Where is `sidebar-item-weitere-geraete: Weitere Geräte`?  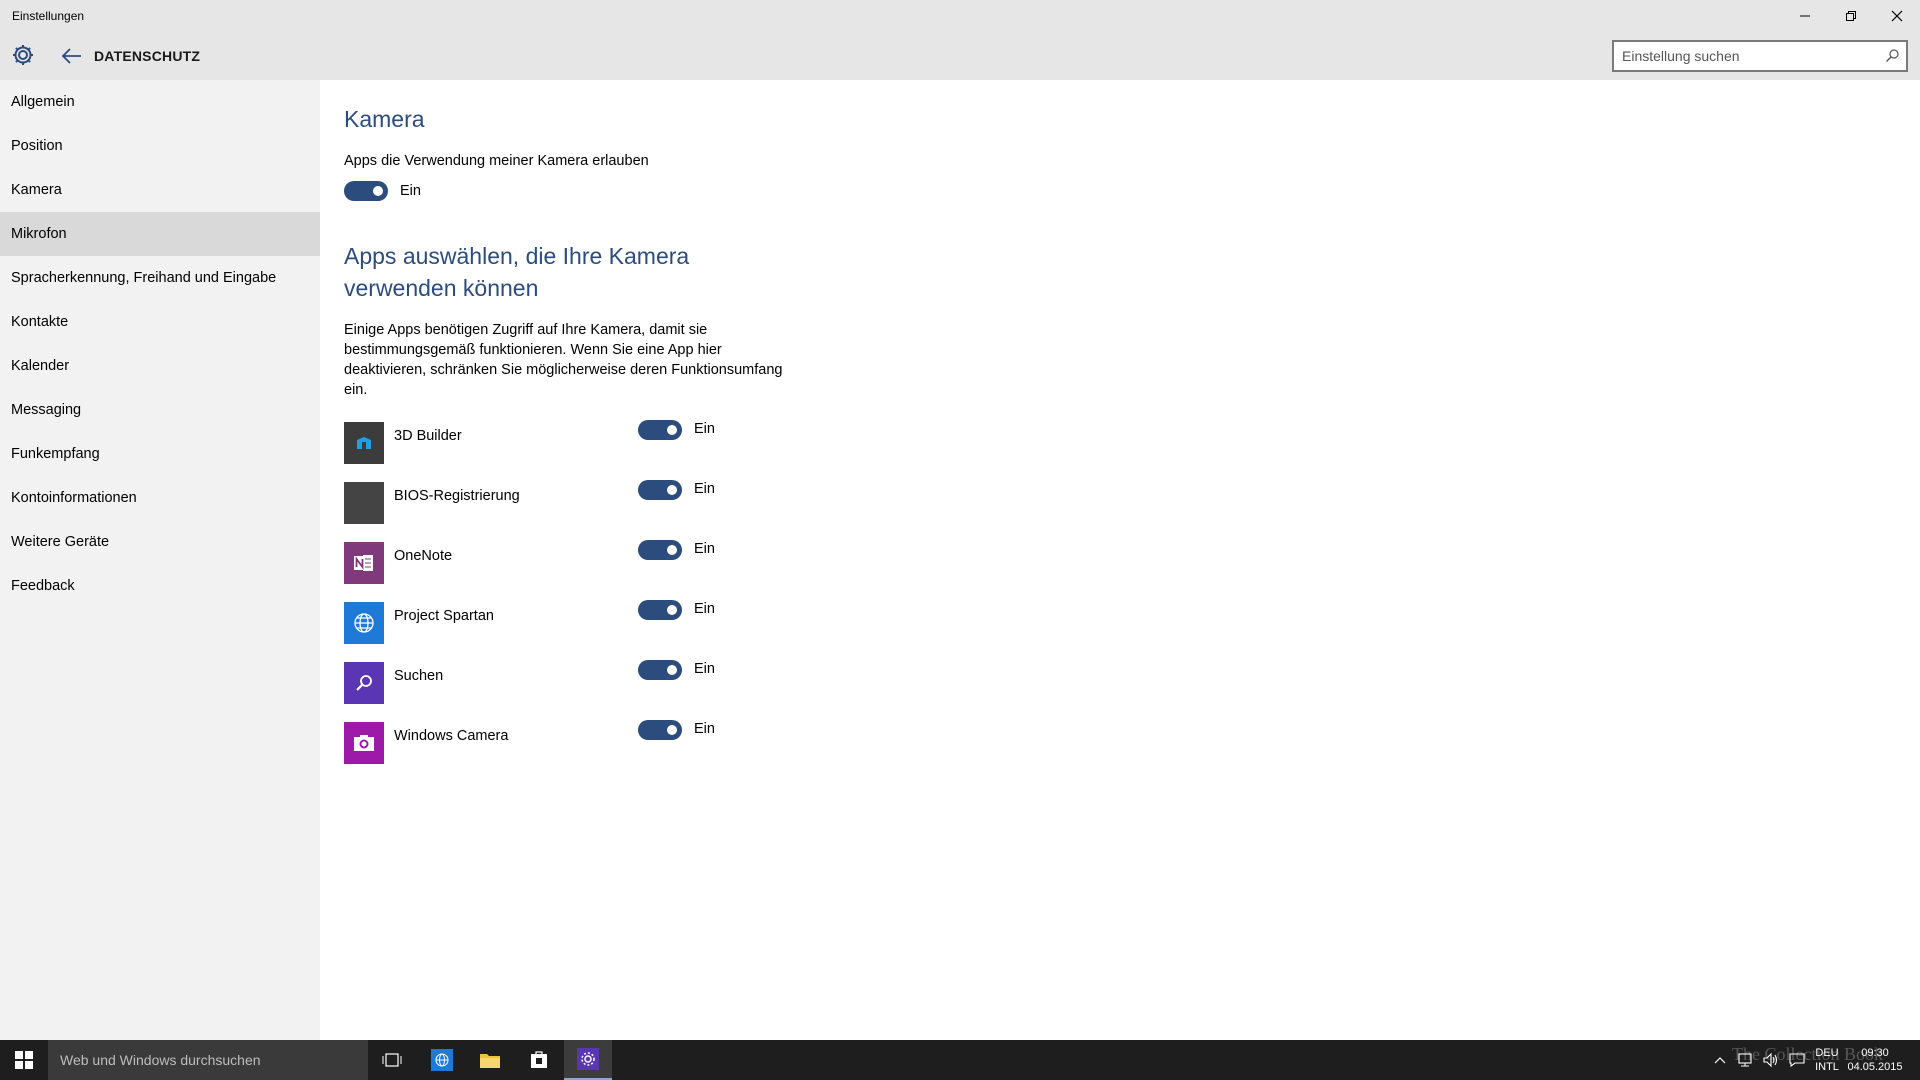 sidebar-item-weitere-geraete: Weitere Geräte is located at coordinates (160, 542).